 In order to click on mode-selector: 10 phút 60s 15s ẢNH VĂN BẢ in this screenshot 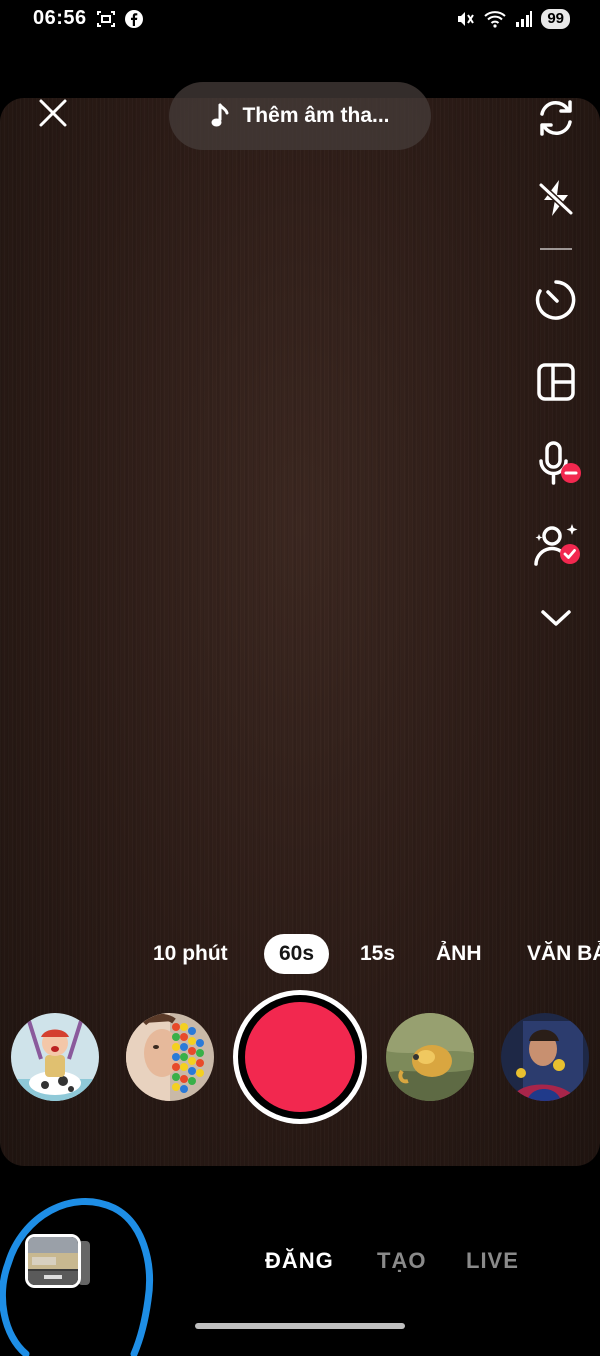, I will do `click(300, 954)`.